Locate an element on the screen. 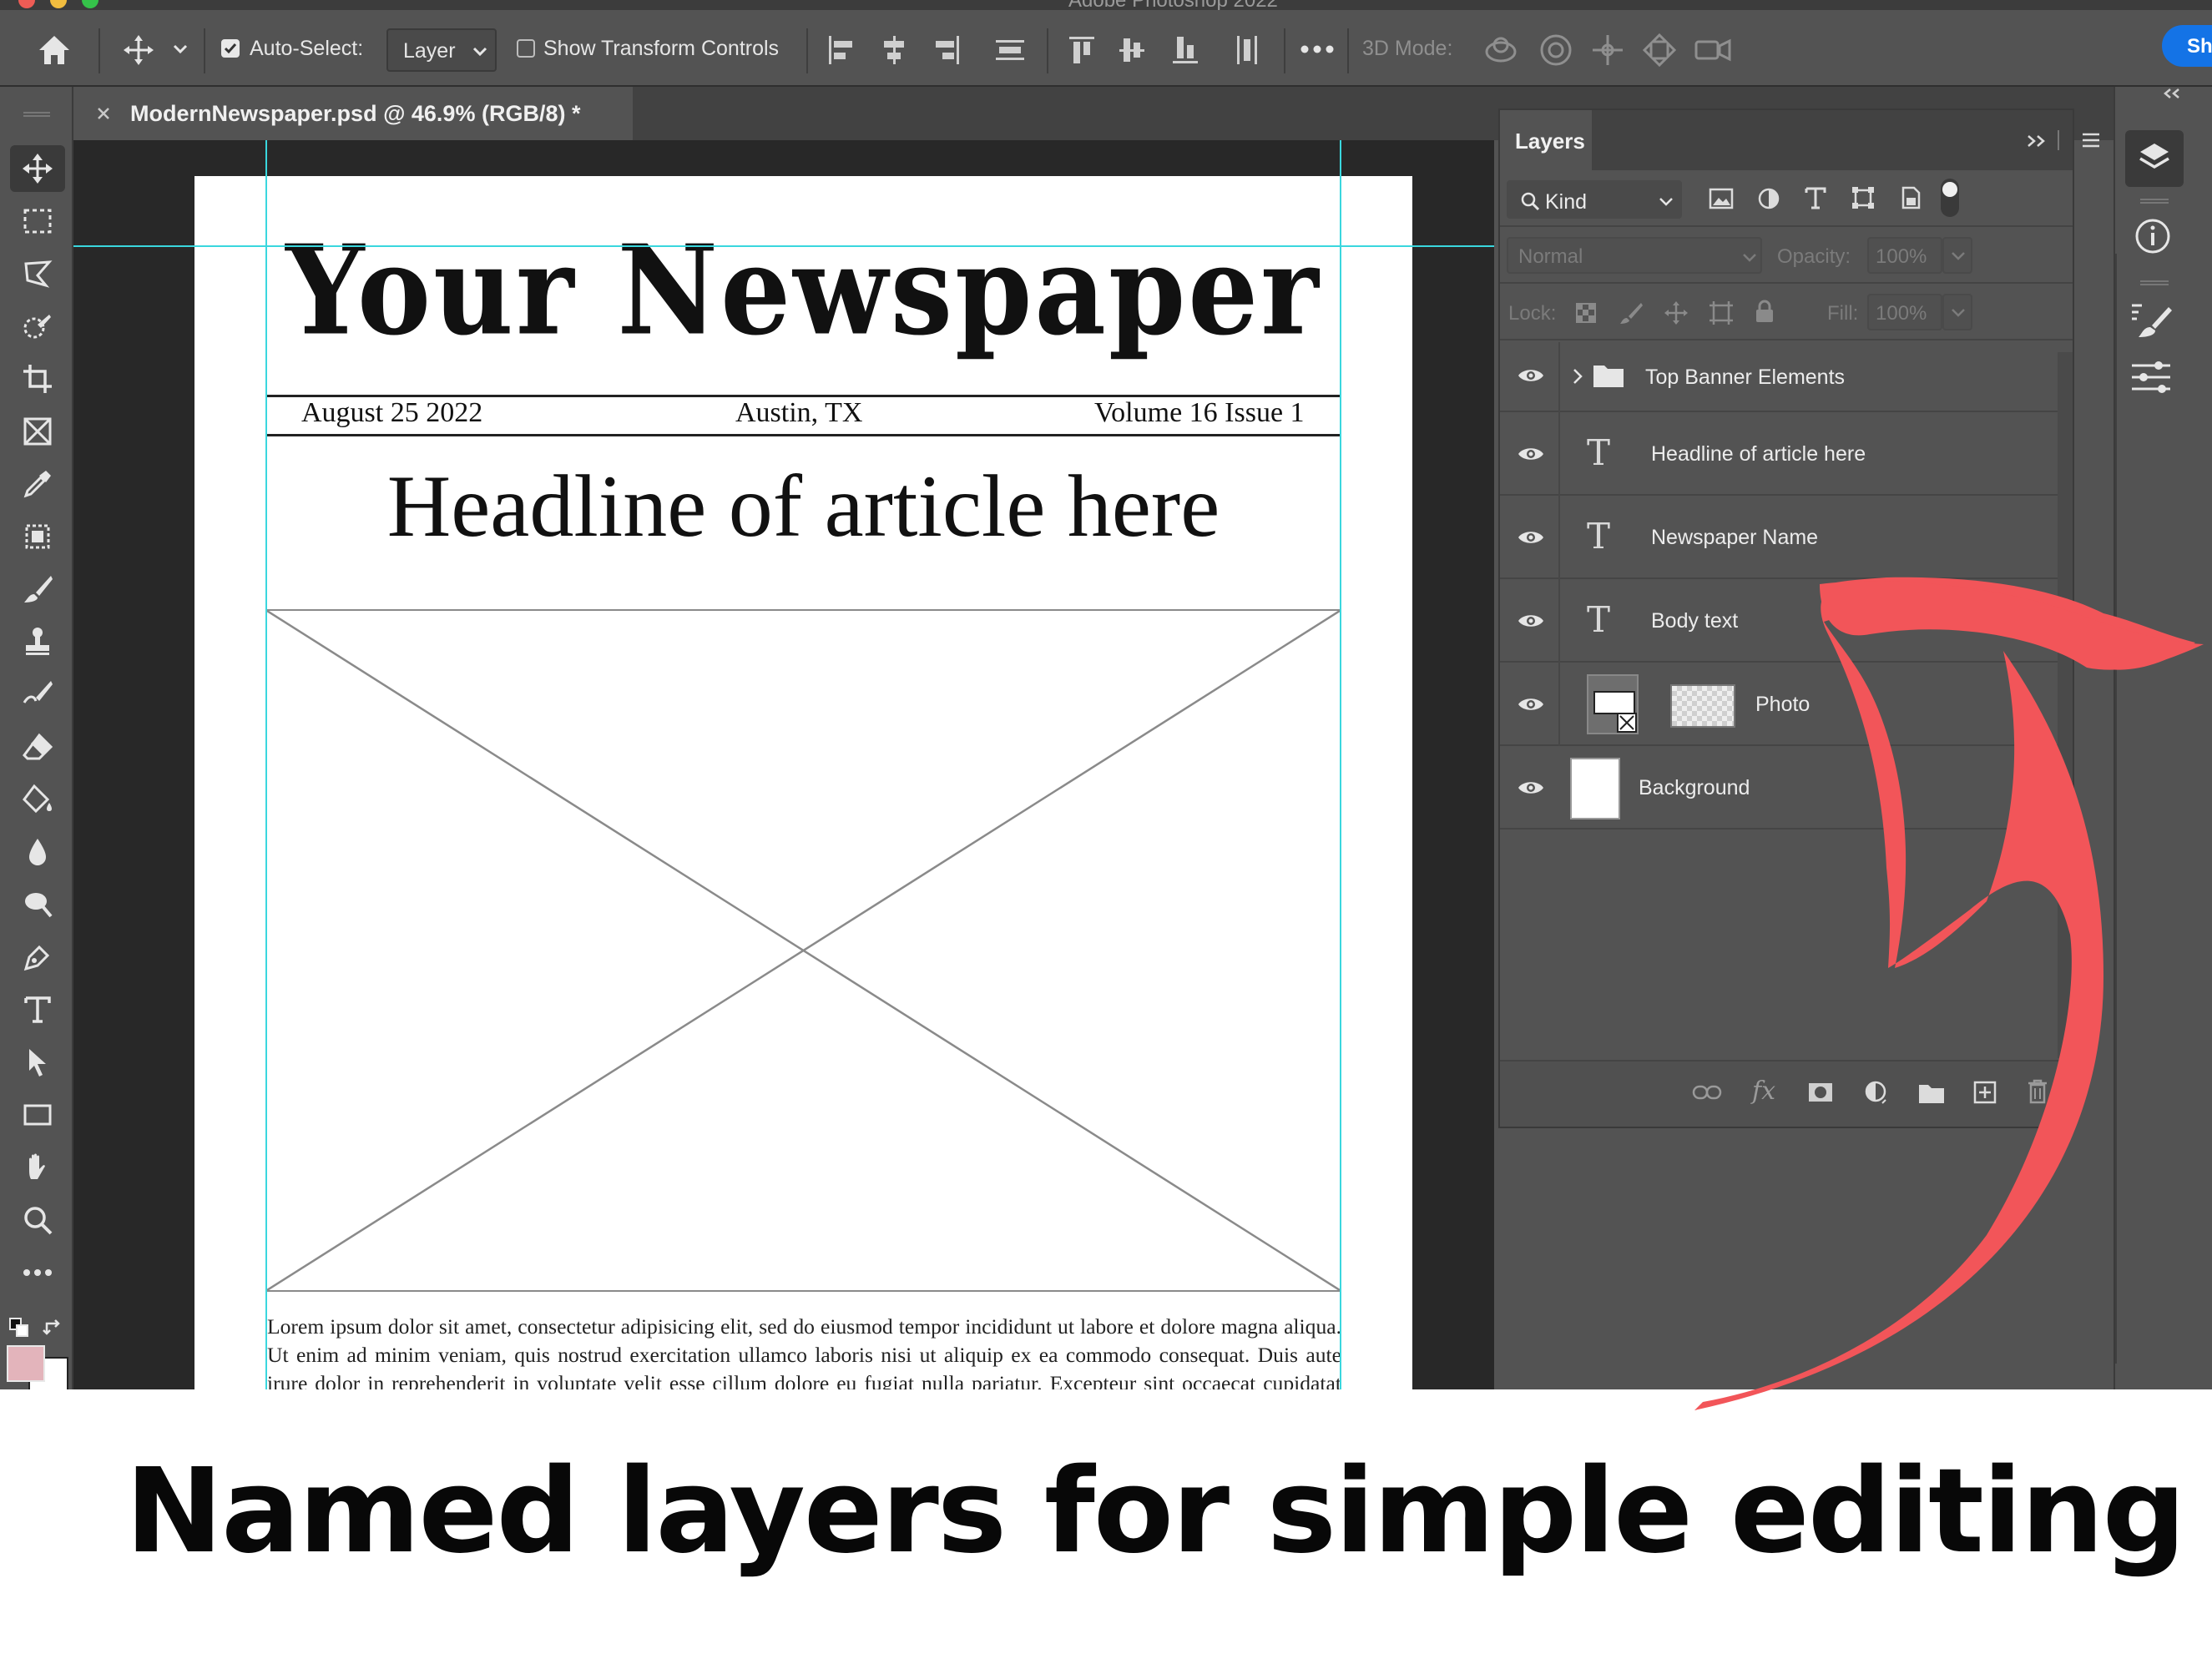  chevron-right-icon is located at coordinates (1577, 376).